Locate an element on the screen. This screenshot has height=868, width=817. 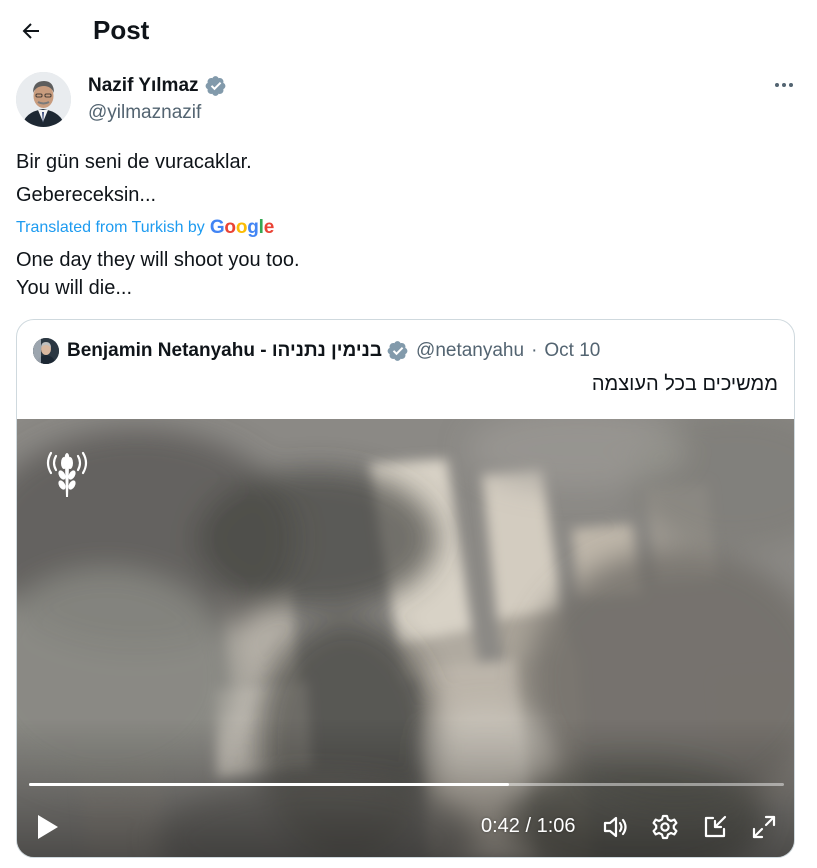
settings-gear-icon is located at coordinates (665, 827).